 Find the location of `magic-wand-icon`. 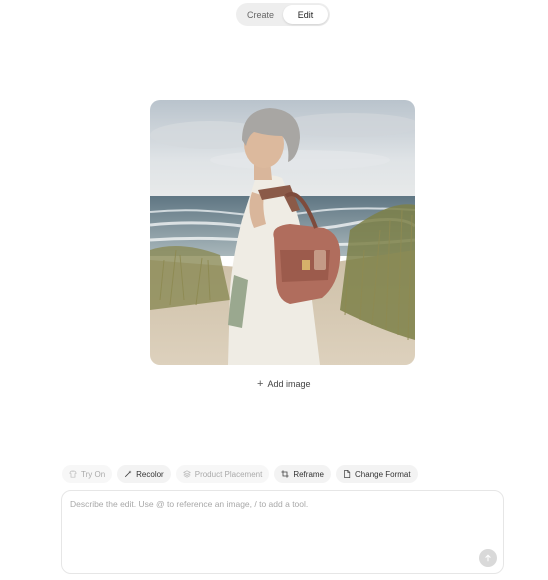

magic-wand-icon is located at coordinates (128, 474).